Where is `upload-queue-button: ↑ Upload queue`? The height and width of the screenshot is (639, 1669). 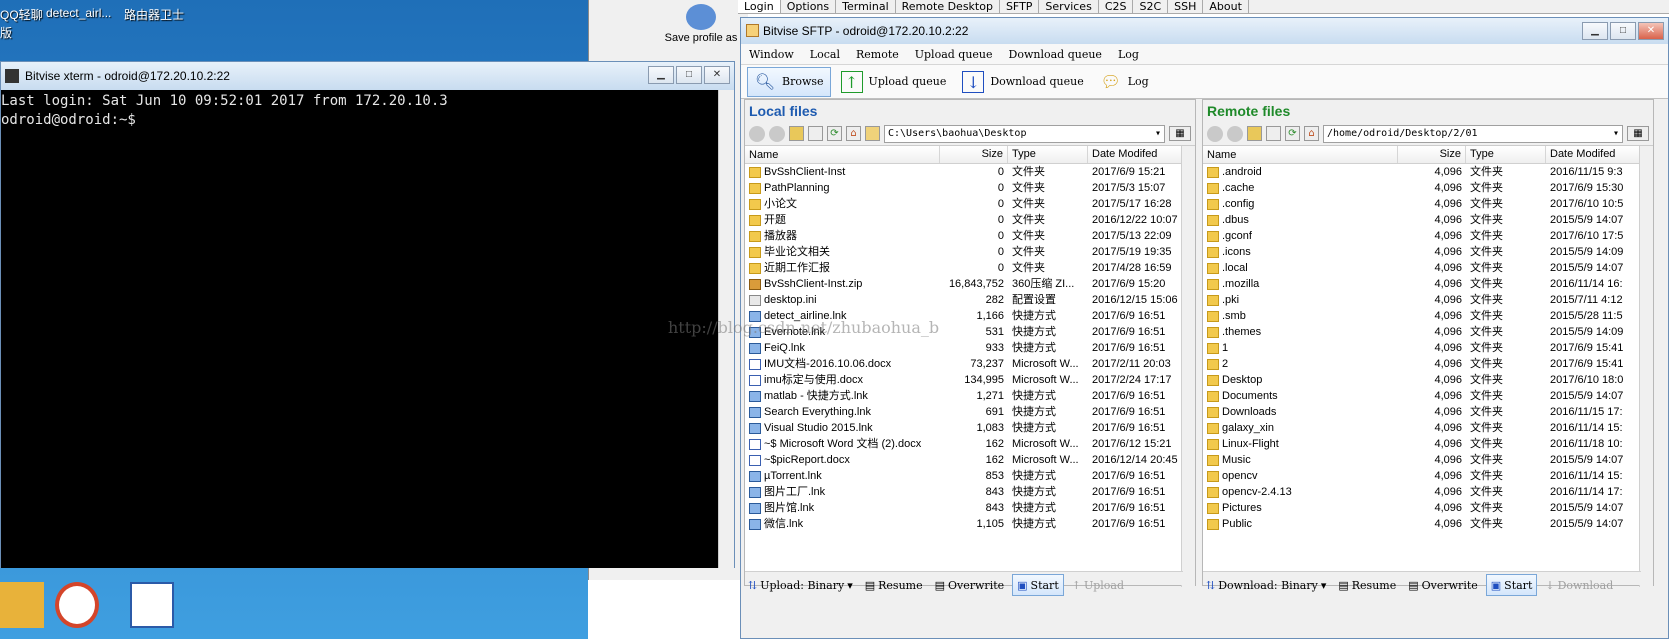
upload-queue-button: ↑ Upload queue is located at coordinates (894, 82).